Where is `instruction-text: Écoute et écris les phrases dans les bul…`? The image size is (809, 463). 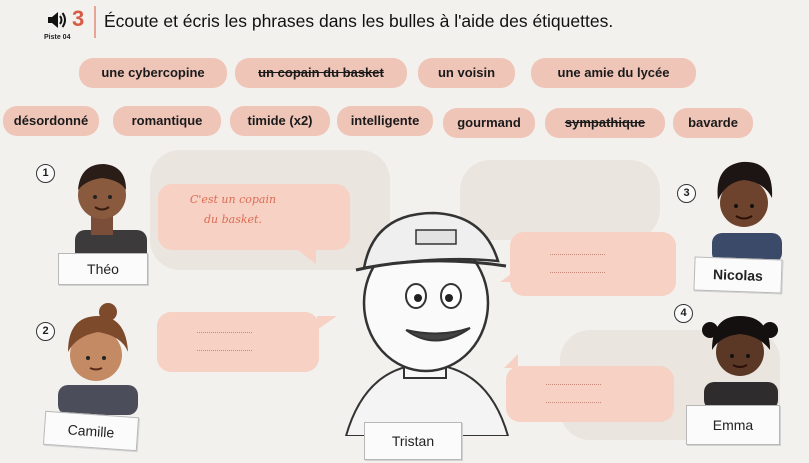
instruction-text: Écoute et écris les phrases dans les bul… is located at coordinates (359, 21).